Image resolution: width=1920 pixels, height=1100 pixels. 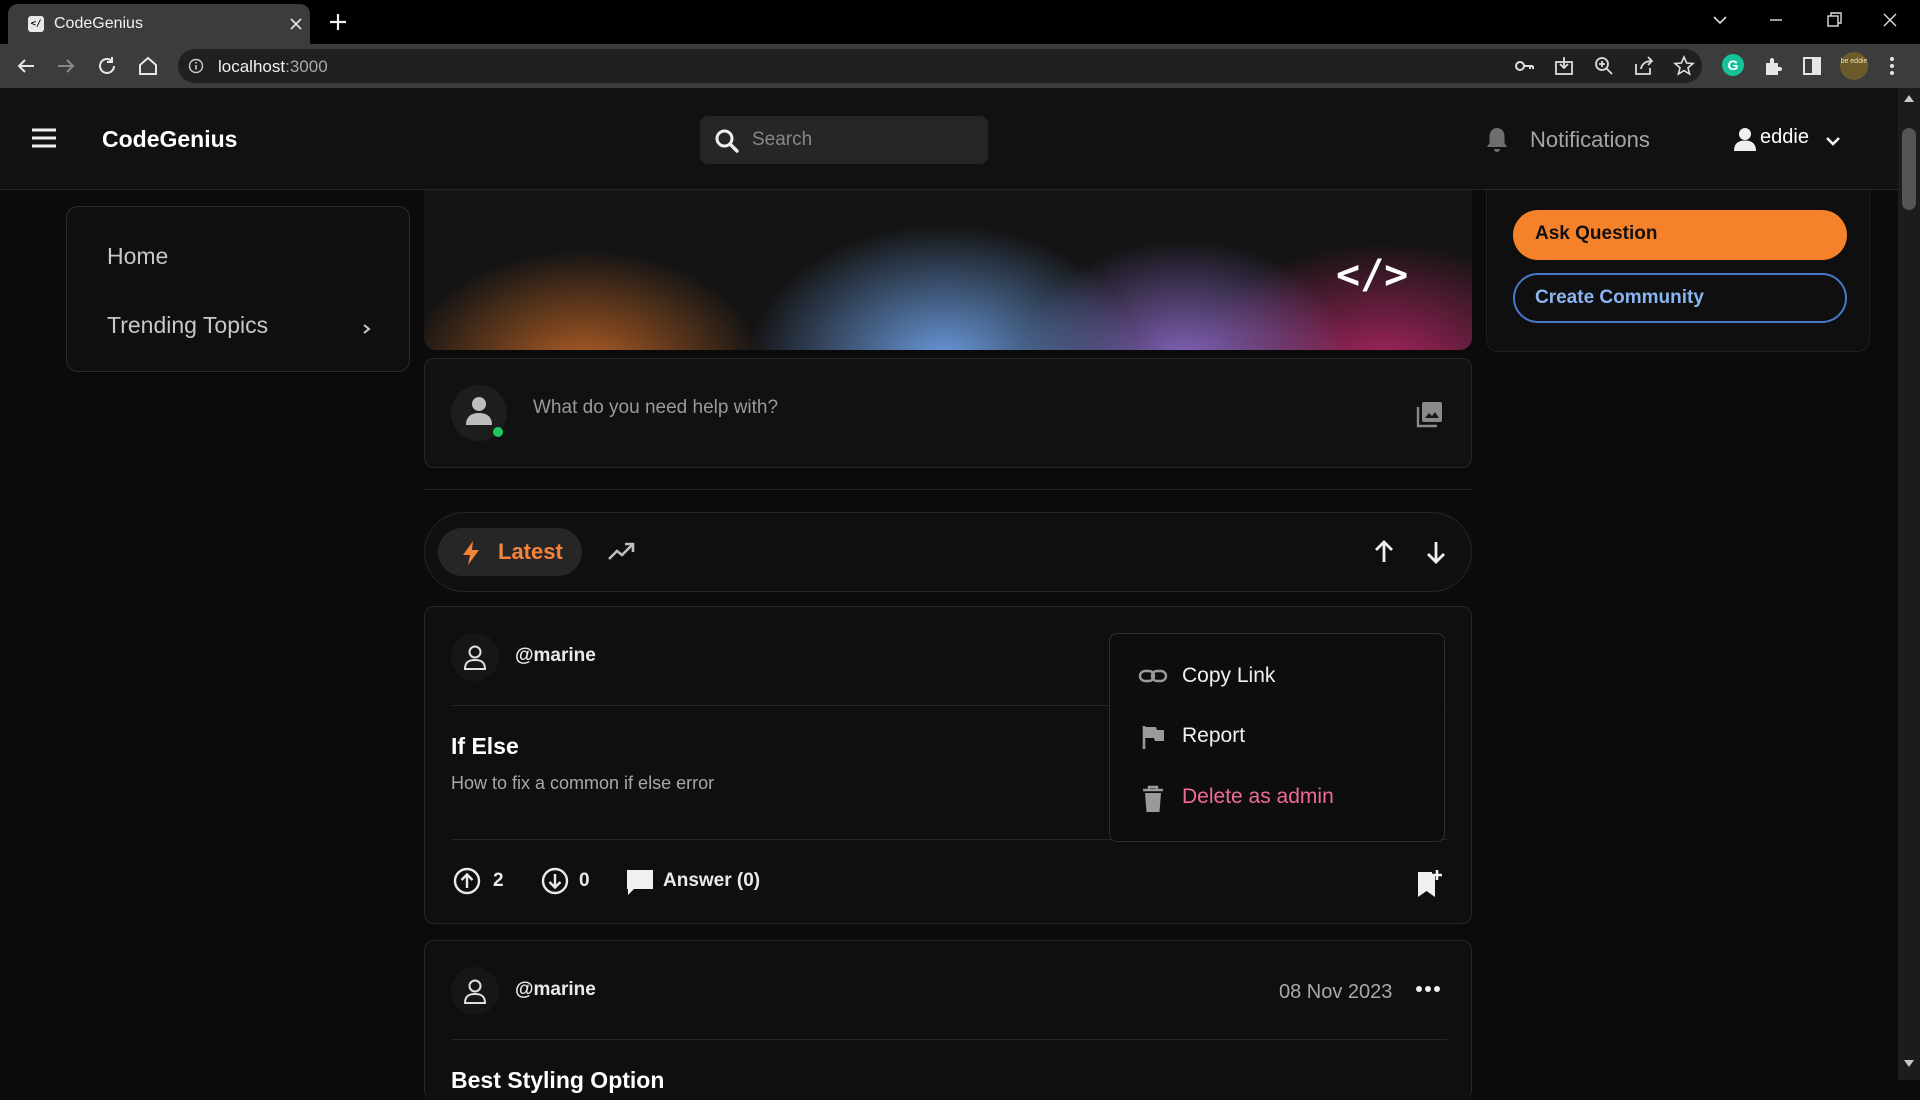 I want to click on scrollbar-thumb, so click(x=1909, y=169).